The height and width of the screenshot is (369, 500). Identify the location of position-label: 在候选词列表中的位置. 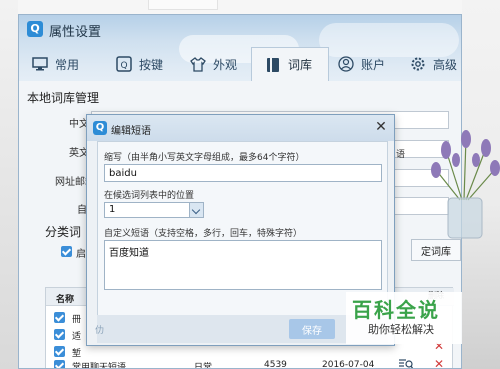
(149, 196).